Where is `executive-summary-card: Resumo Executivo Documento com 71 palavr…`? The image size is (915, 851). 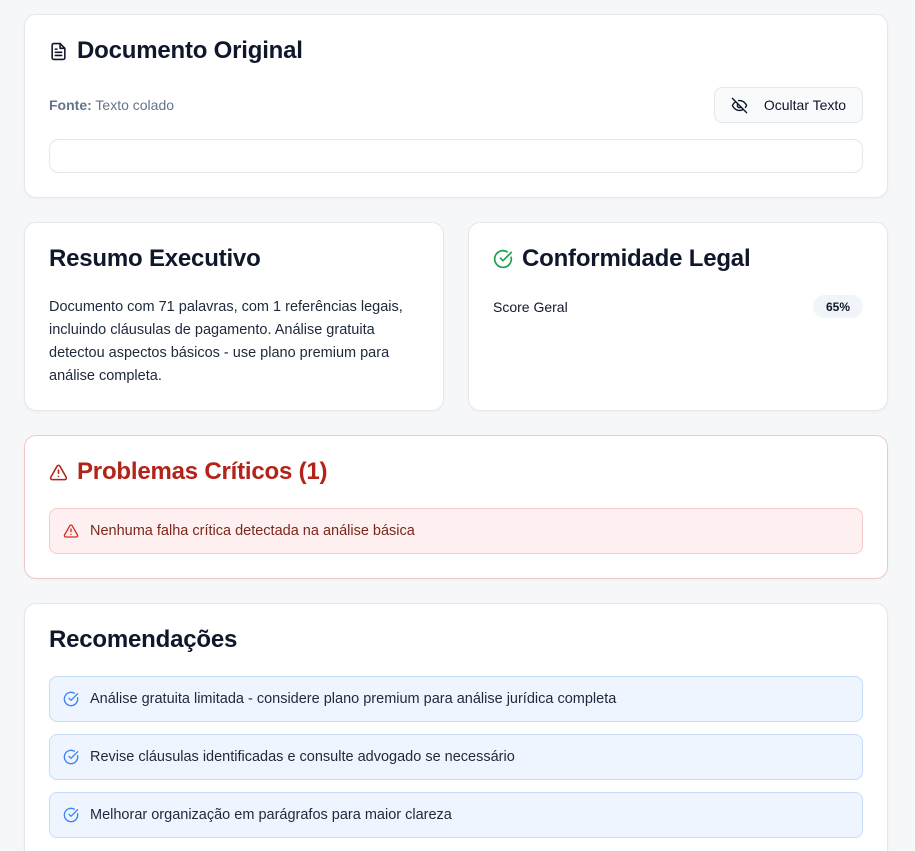
executive-summary-card: Resumo Executivo Documento com 71 palavr… is located at coordinates (234, 316).